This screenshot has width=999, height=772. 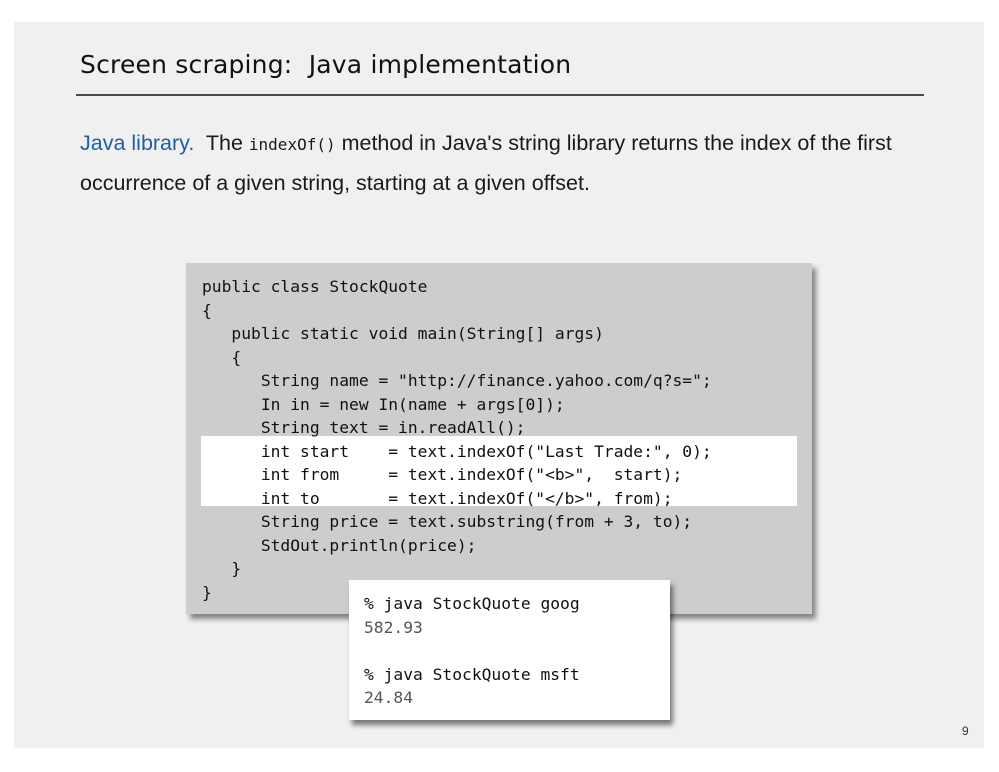 What do you see at coordinates (383, 404) in the screenshot?
I see `code-line: In in = new In(name + args[0]);` at bounding box center [383, 404].